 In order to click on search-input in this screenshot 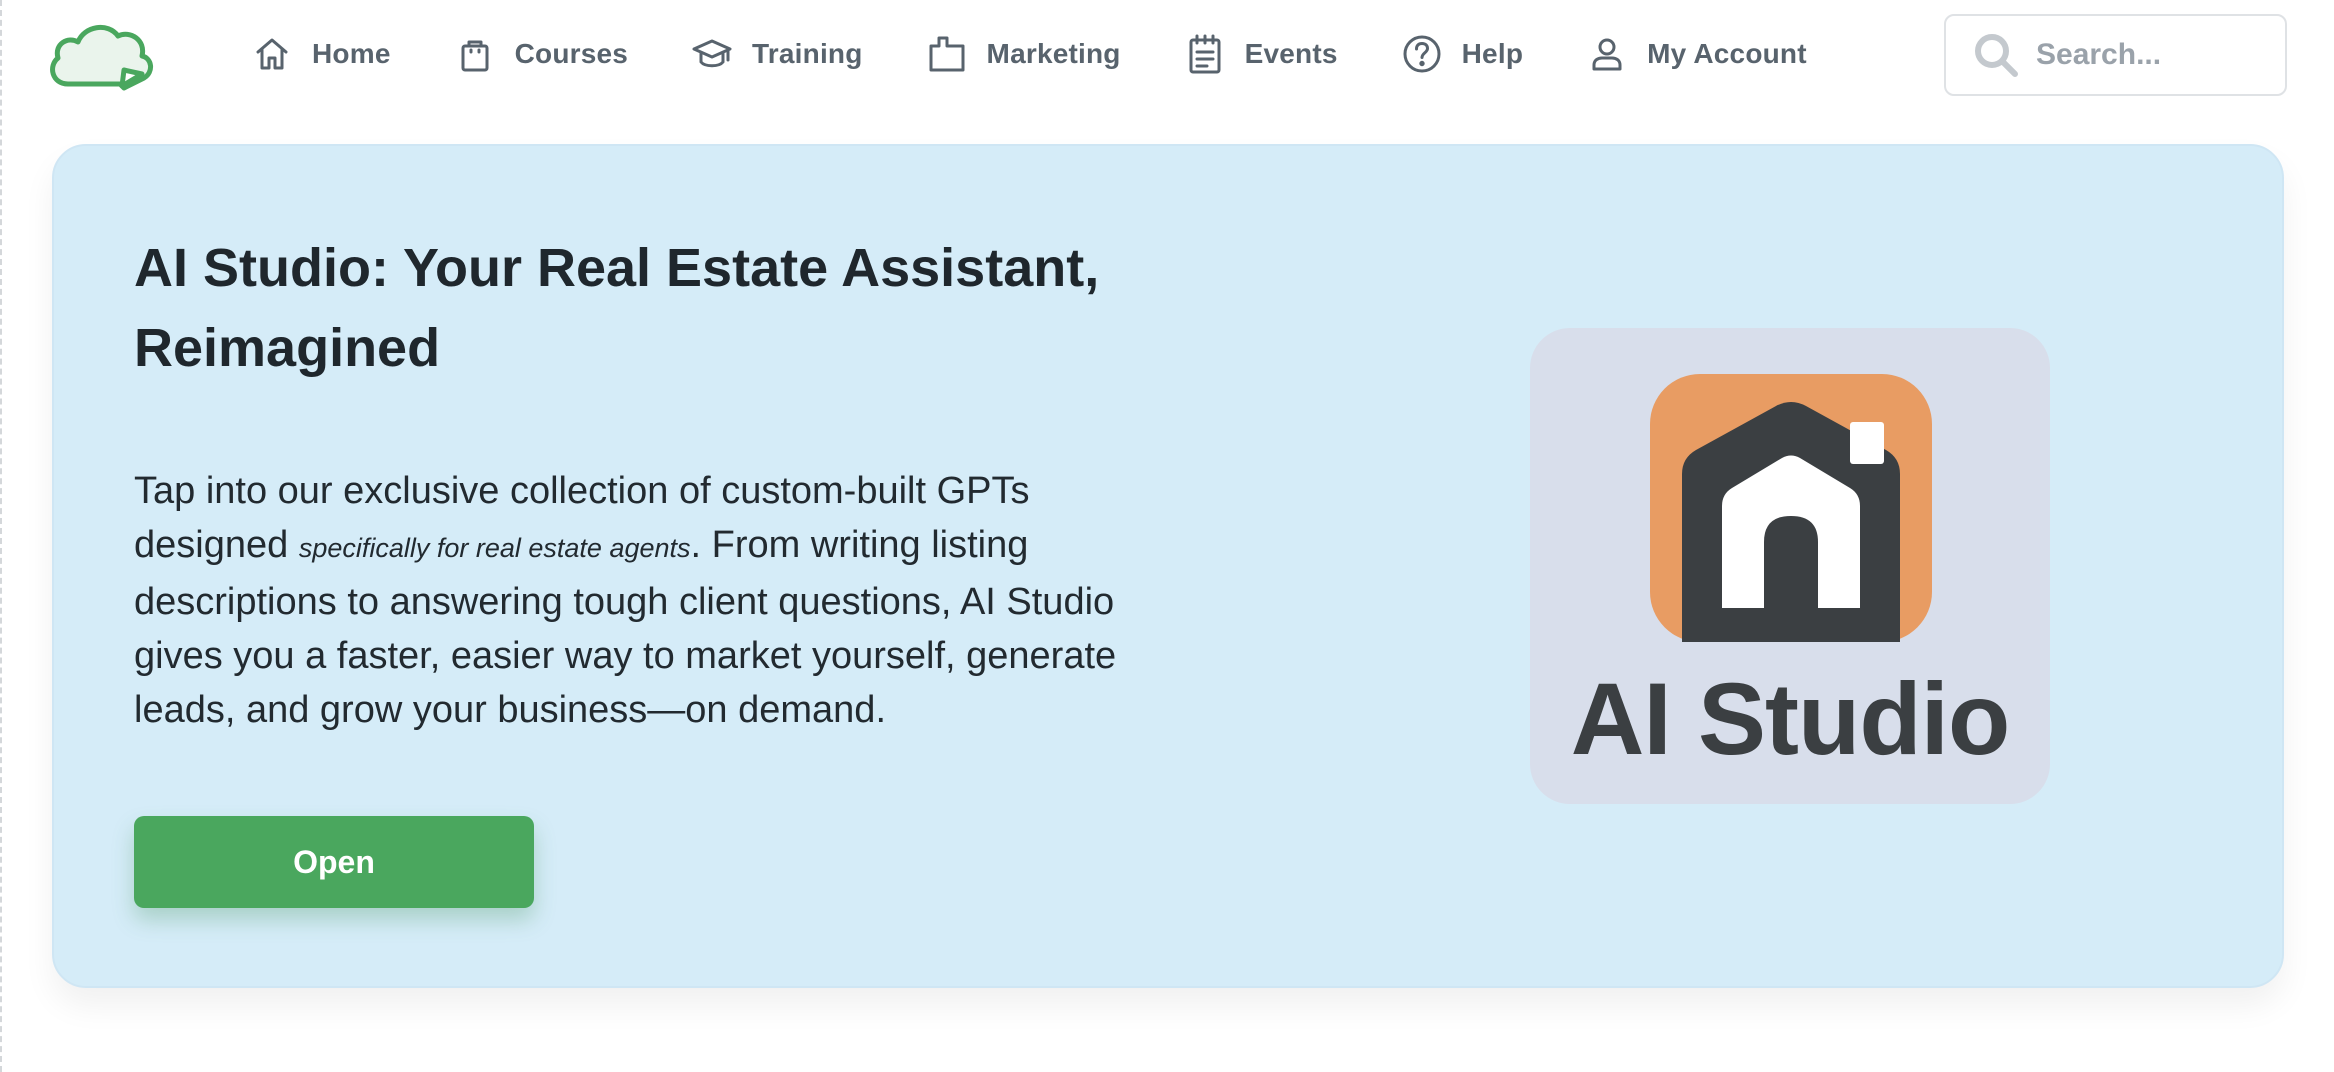, I will do `click(2146, 55)`.